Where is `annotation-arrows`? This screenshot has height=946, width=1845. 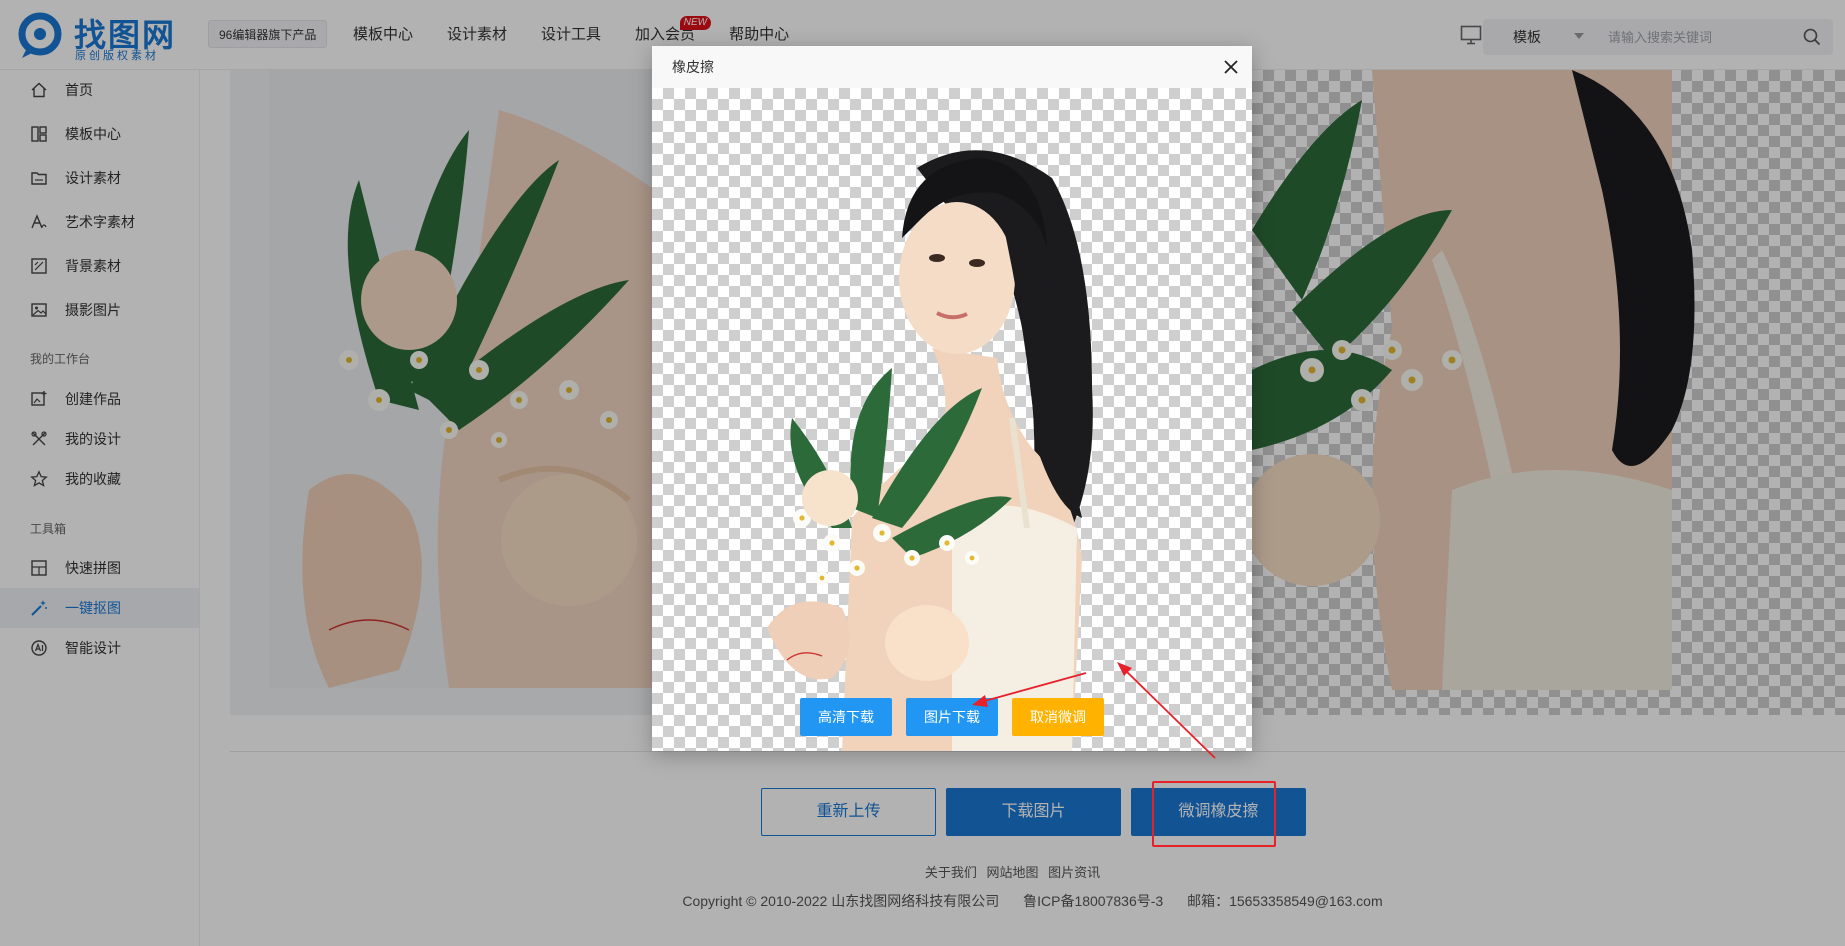 annotation-arrows is located at coordinates (1094, 710).